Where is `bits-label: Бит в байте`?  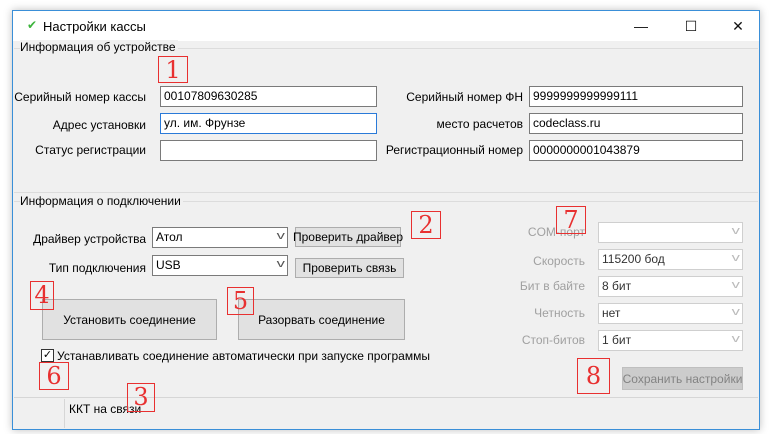
bits-label: Бит в байте is located at coordinates (552, 286).